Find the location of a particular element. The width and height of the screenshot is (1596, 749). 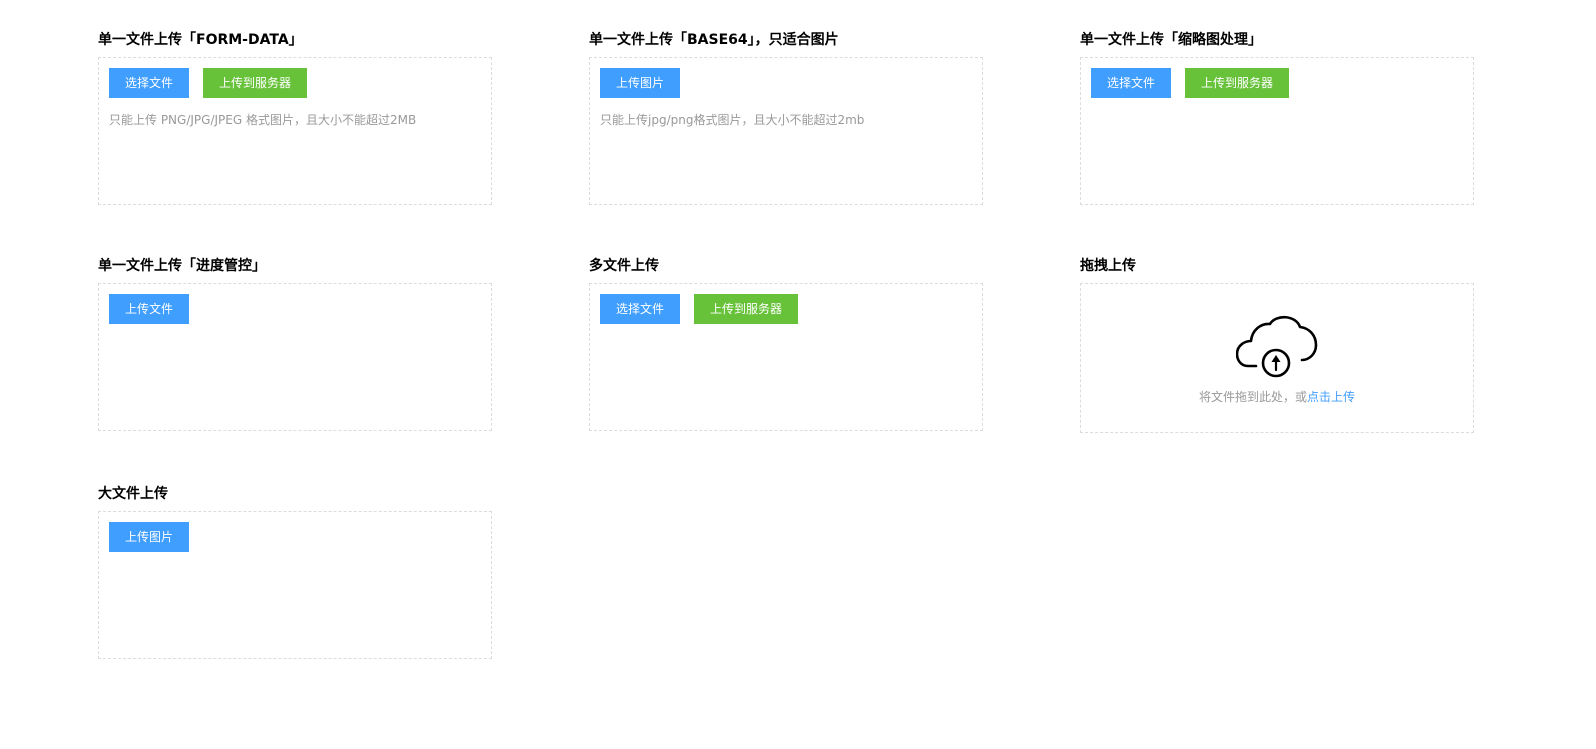

drag-drop-area: 将文件拖到此处，或点击上传 is located at coordinates (1277, 358).